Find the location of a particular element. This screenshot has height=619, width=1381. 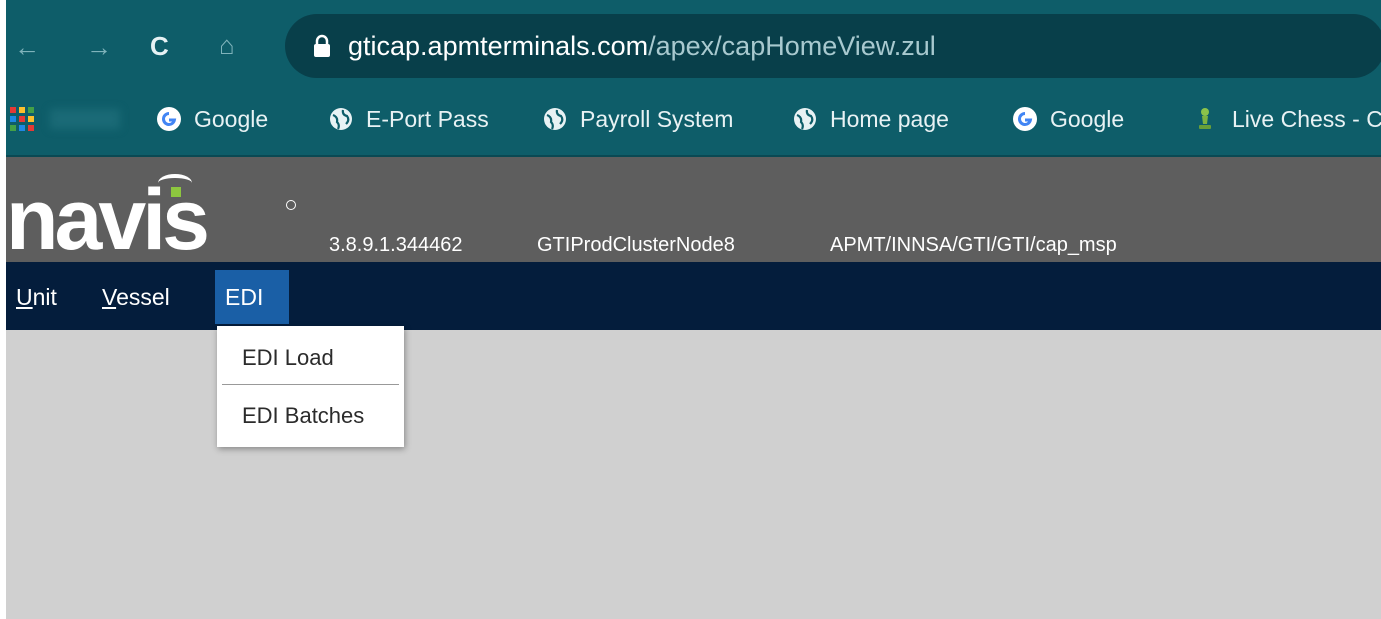

home-button: ⌂ is located at coordinates (227, 45).